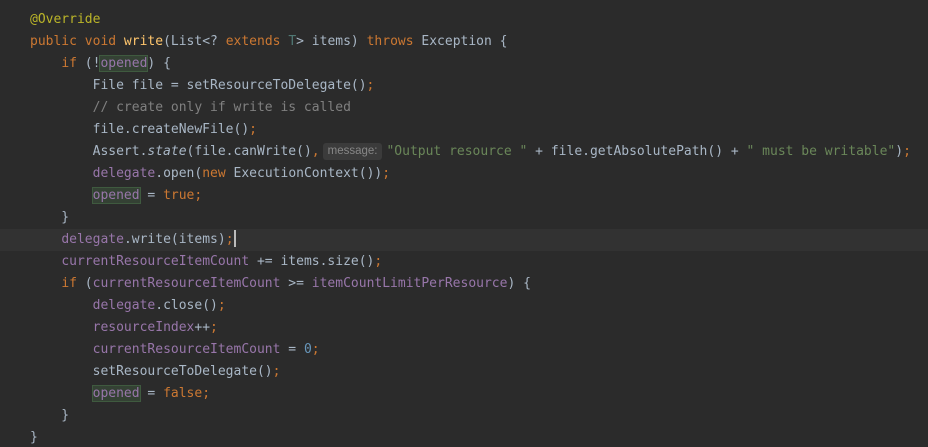 The image size is (928, 447). I want to click on code-line-text: delegate.close();, so click(128, 306).